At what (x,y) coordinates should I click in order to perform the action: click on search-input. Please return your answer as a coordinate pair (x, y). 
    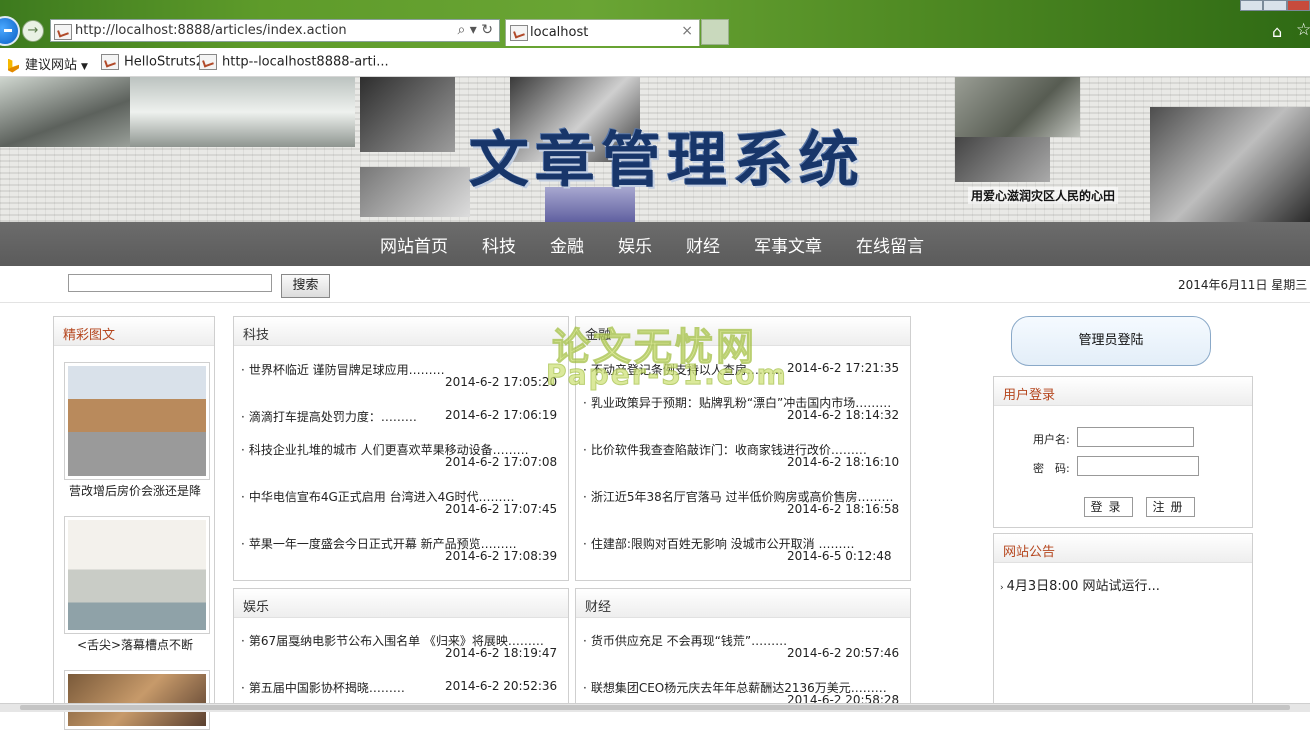
    Looking at the image, I should click on (170, 283).